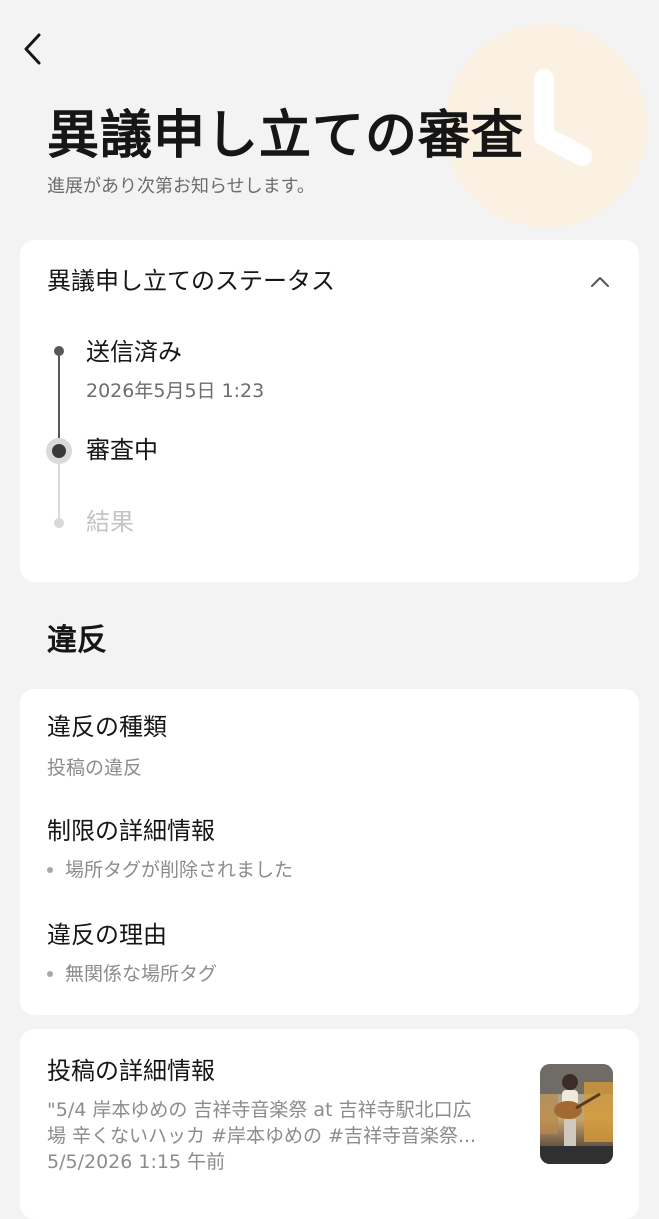 The height and width of the screenshot is (1219, 659). I want to click on violation-reason-label: 違反の理由, so click(107, 935).